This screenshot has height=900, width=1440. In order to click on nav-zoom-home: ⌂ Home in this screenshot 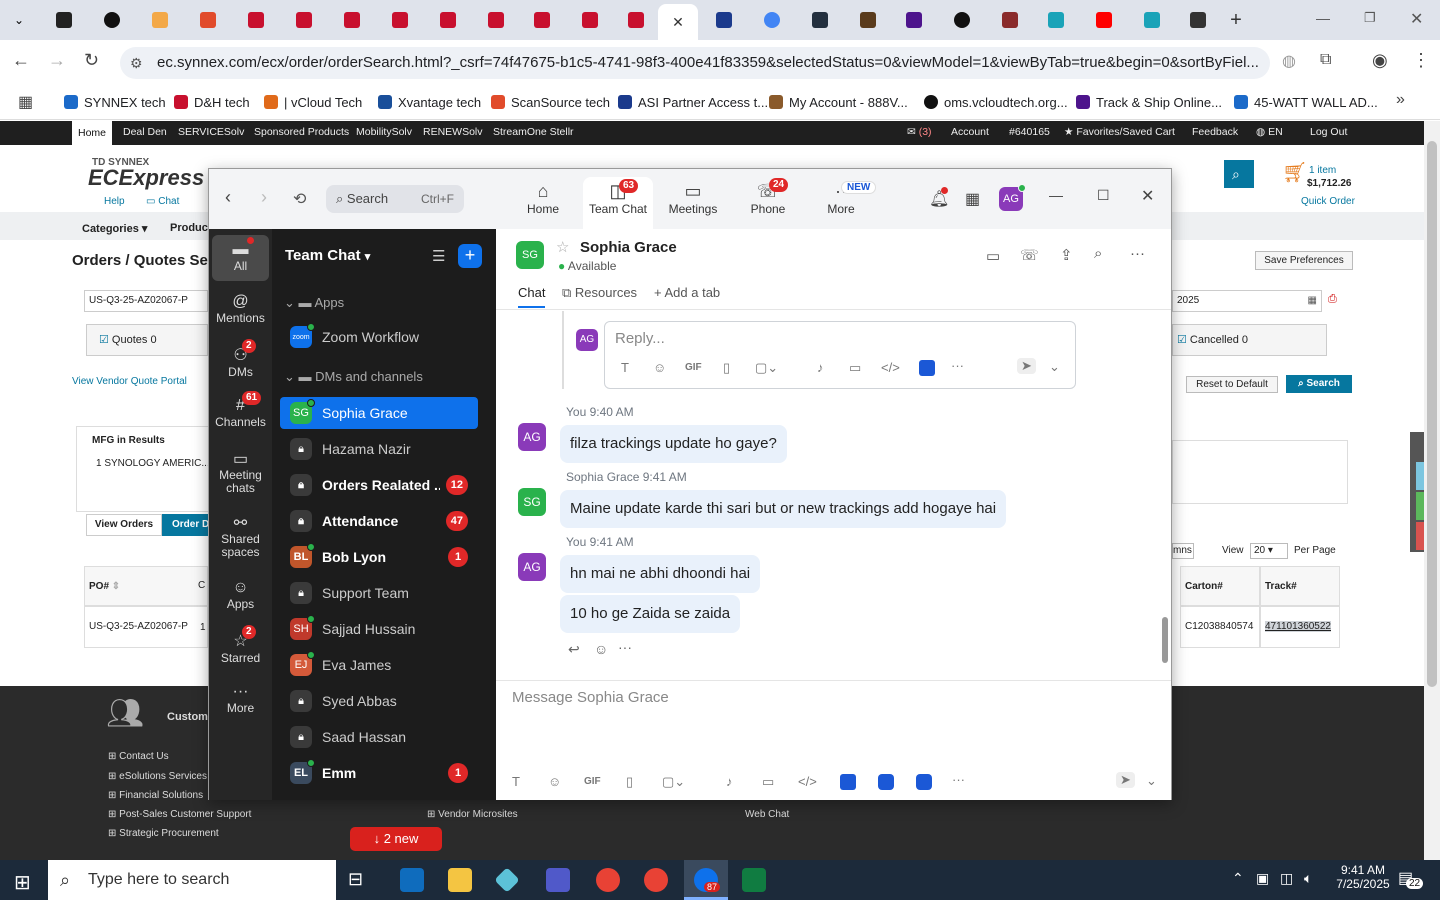, I will do `click(543, 198)`.